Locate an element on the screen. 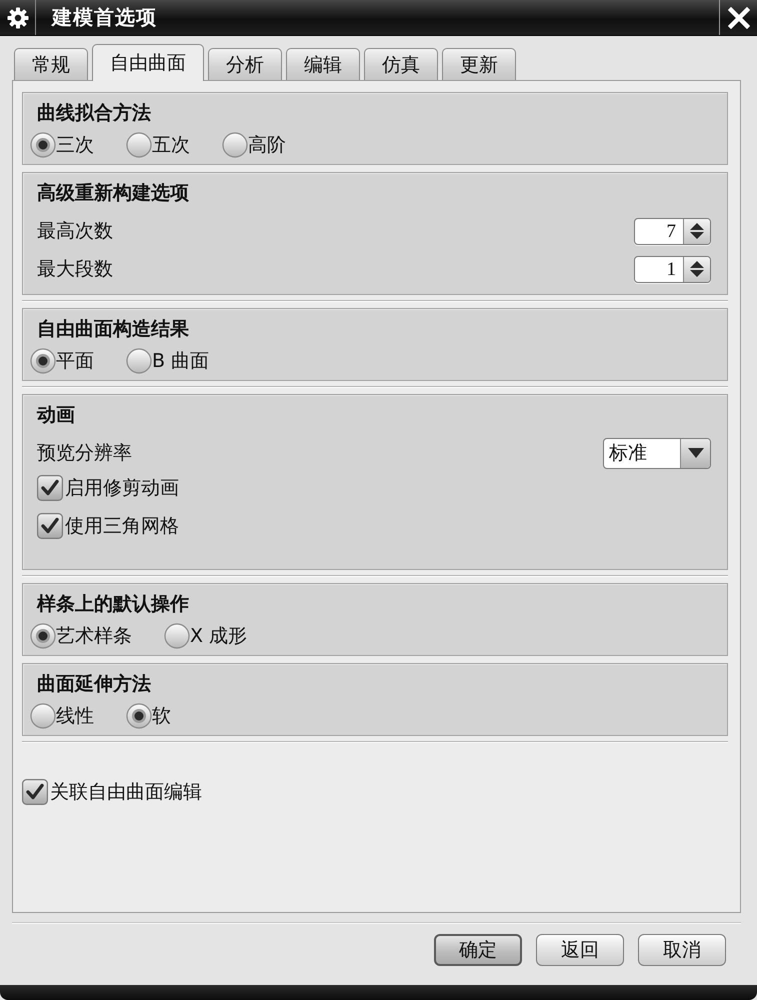 The height and width of the screenshot is (1000, 757). field-label: 最大段数 is located at coordinates (75, 269).